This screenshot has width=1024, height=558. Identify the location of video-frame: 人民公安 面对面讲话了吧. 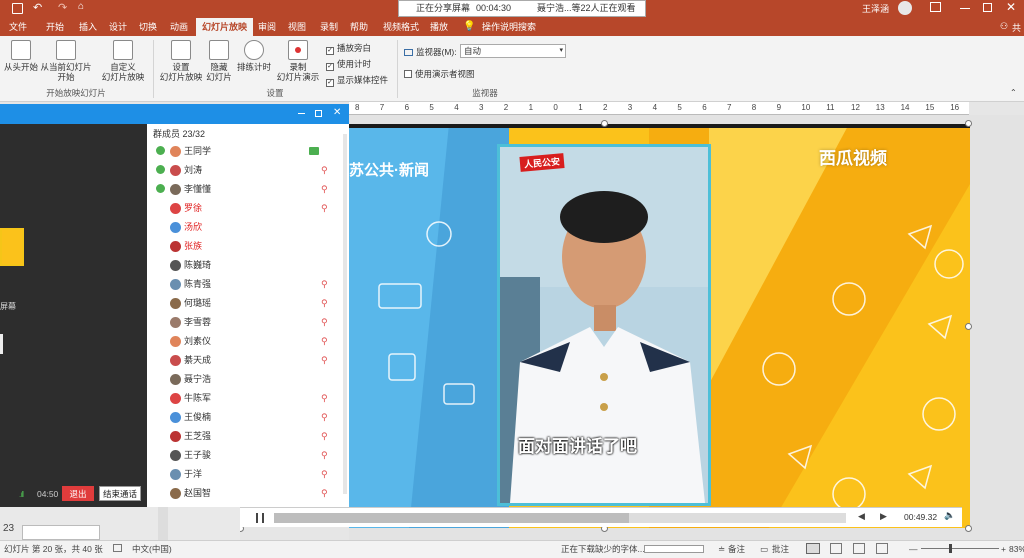
(604, 325).